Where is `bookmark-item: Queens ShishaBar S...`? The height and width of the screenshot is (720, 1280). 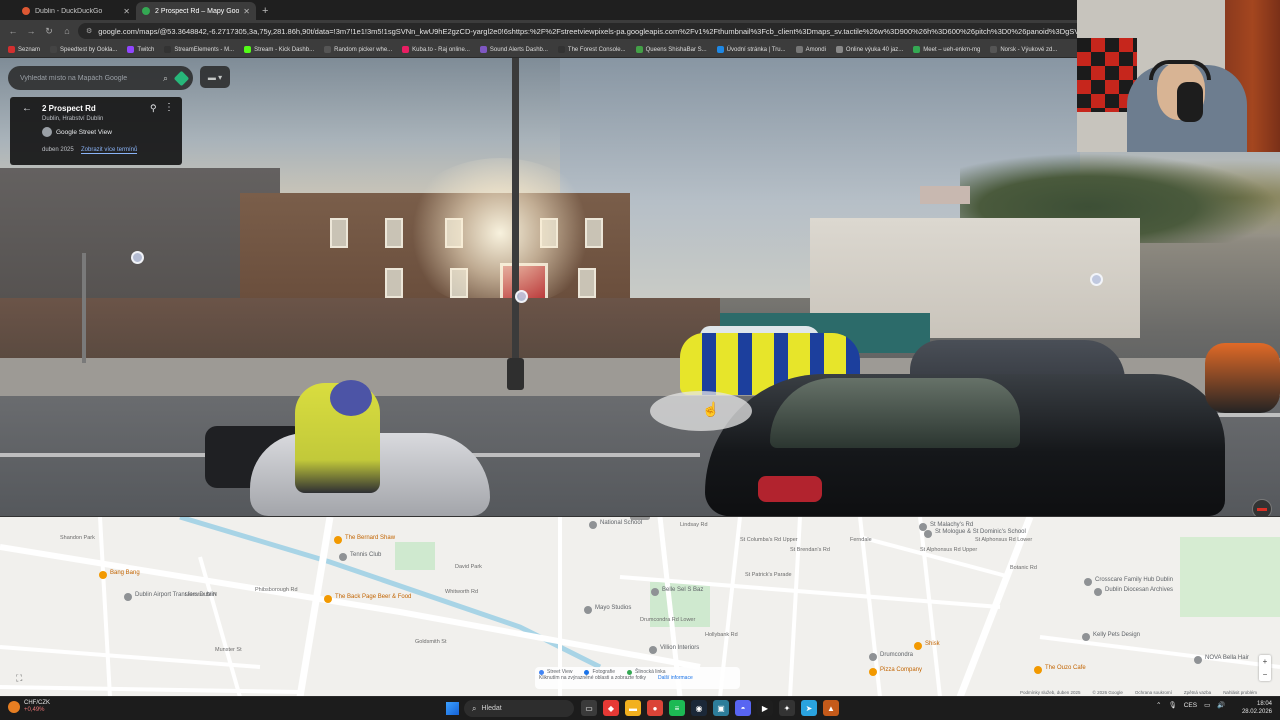 bookmark-item: Queens ShishaBar S... is located at coordinates (671, 49).